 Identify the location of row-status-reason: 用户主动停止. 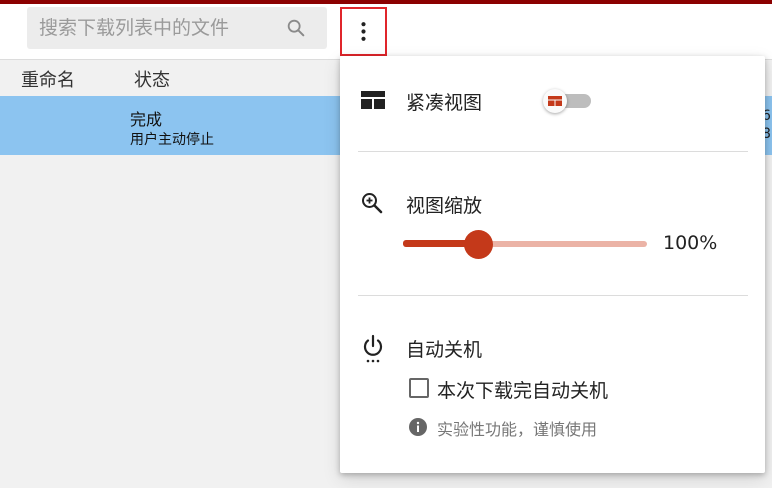
(172, 140).